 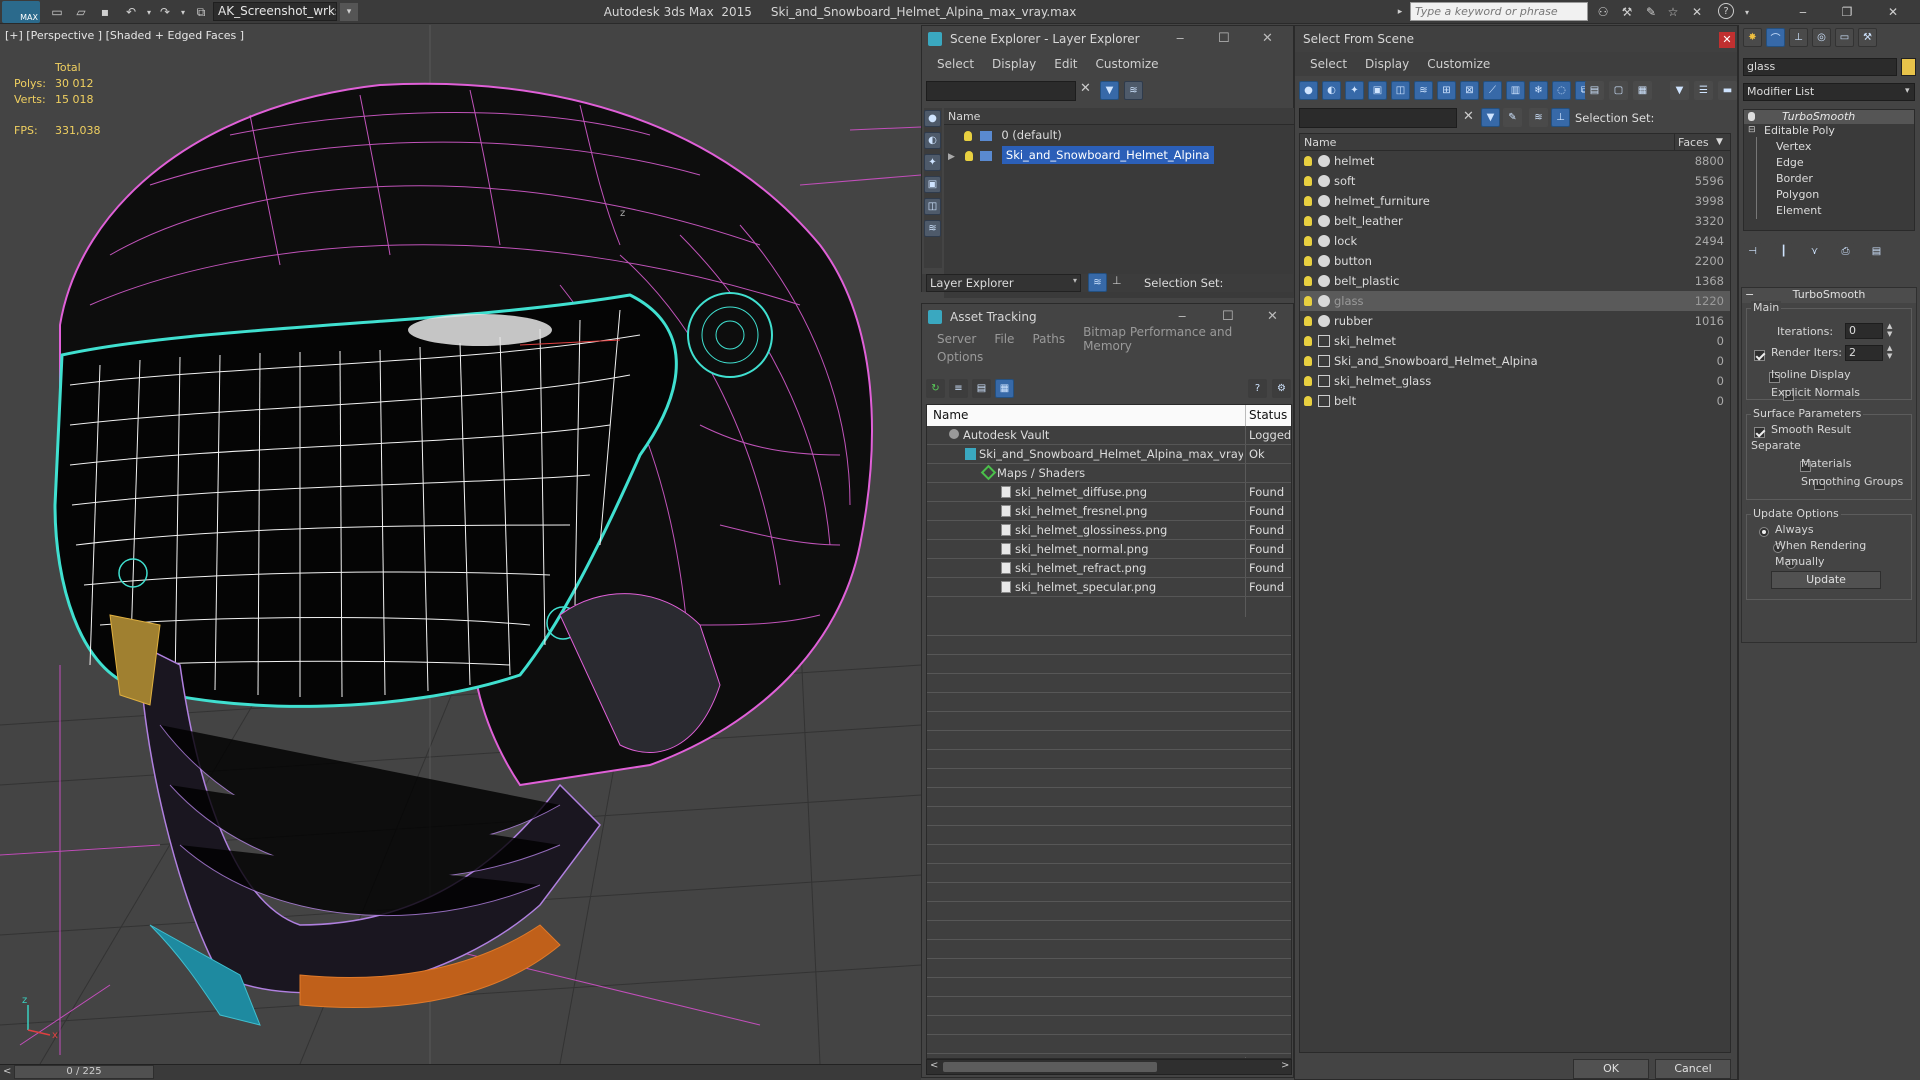 I want to click on time-prev-icon: <, so click(x=7, y=1071).